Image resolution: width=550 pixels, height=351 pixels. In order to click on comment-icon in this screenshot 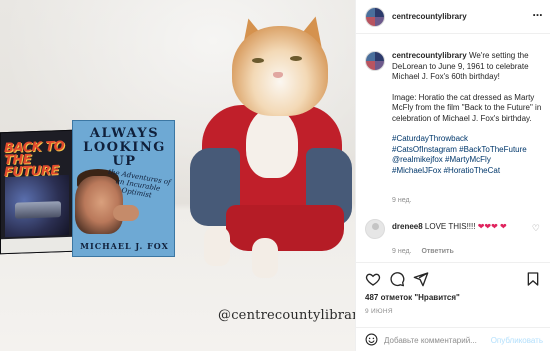, I will do `click(397, 279)`.